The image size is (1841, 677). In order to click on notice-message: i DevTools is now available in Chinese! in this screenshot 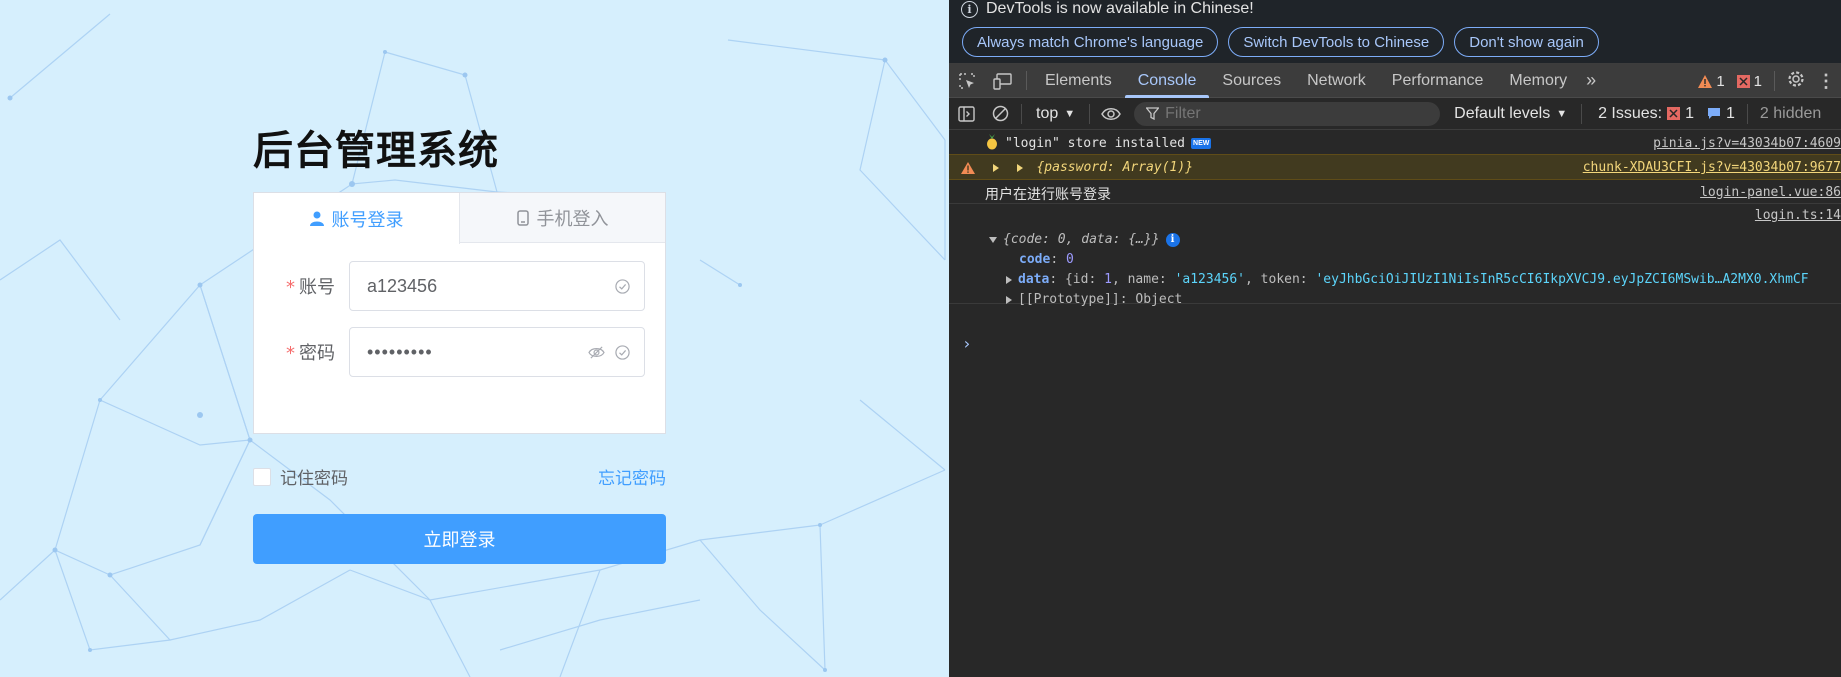, I will do `click(1107, 9)`.